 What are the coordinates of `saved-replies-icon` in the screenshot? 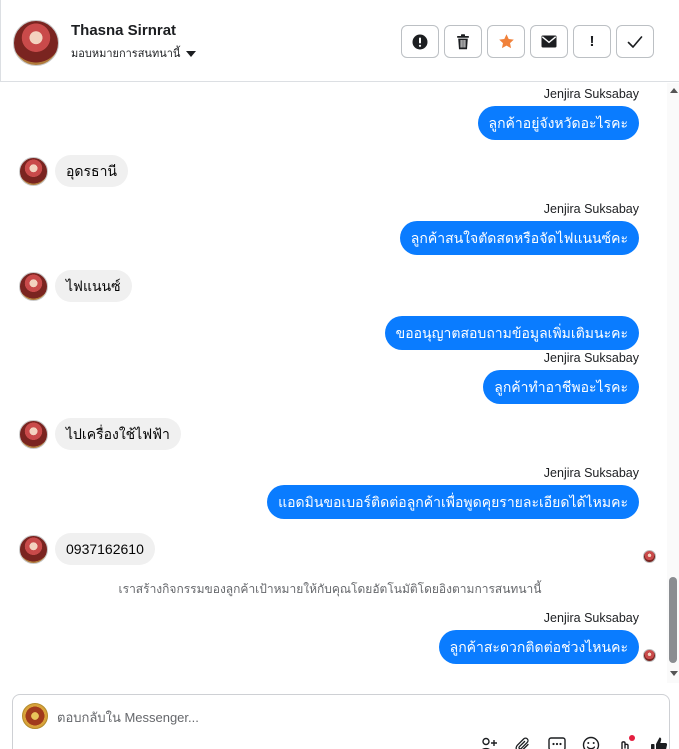 It's located at (557, 743).